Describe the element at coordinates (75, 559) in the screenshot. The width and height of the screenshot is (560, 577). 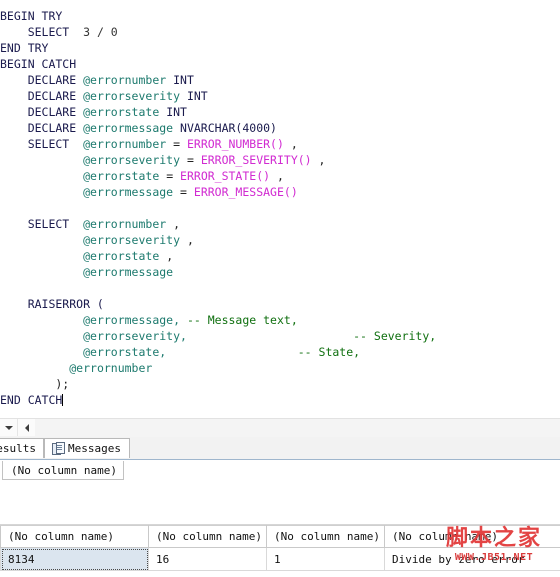
I see `cell-error-number: 8134` at that location.